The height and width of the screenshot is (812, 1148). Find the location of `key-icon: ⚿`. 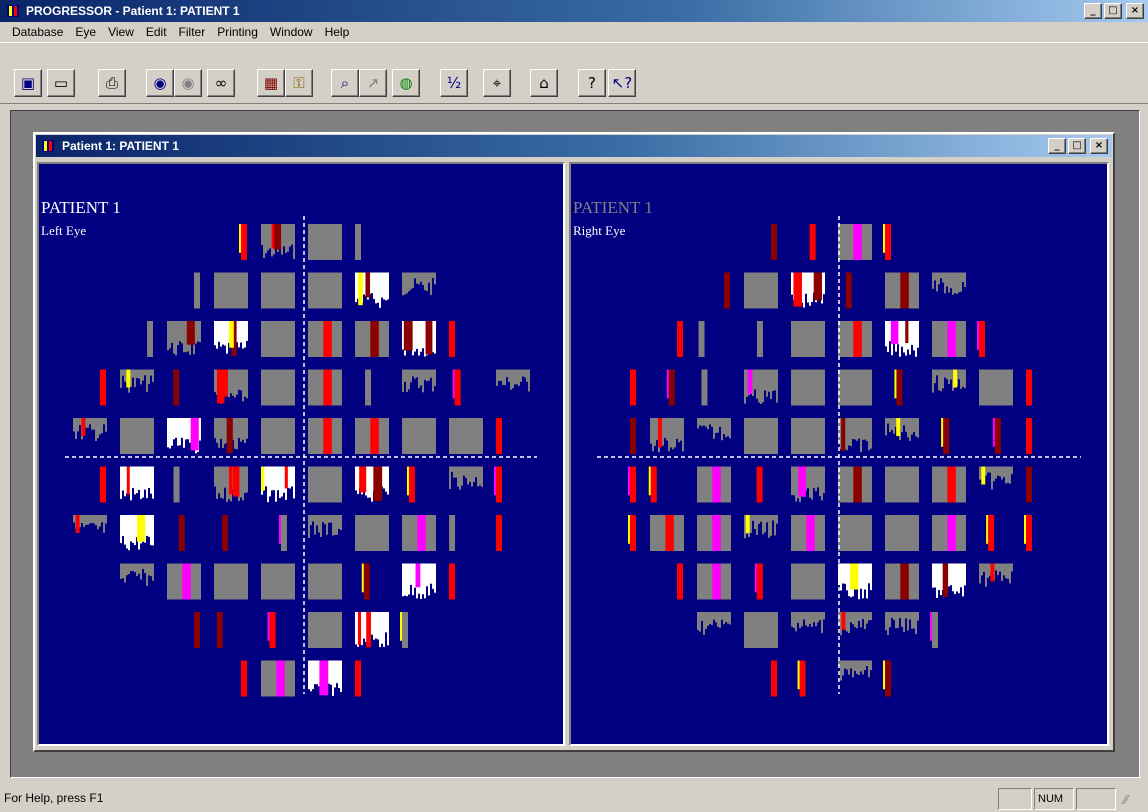

key-icon: ⚿ is located at coordinates (299, 82).